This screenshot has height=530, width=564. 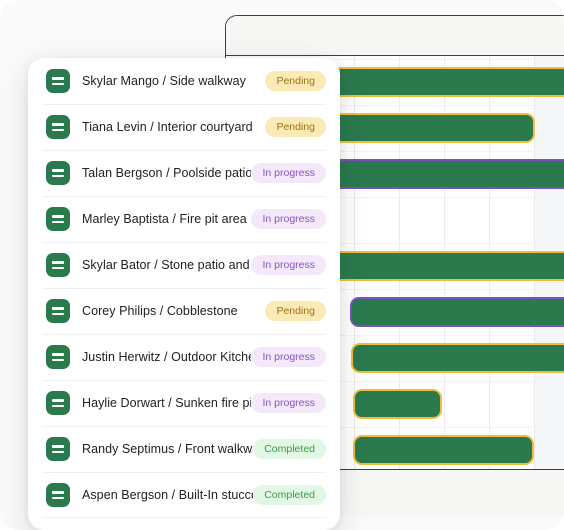 What do you see at coordinates (395, 36) in the screenshot?
I see `gantt-header` at bounding box center [395, 36].